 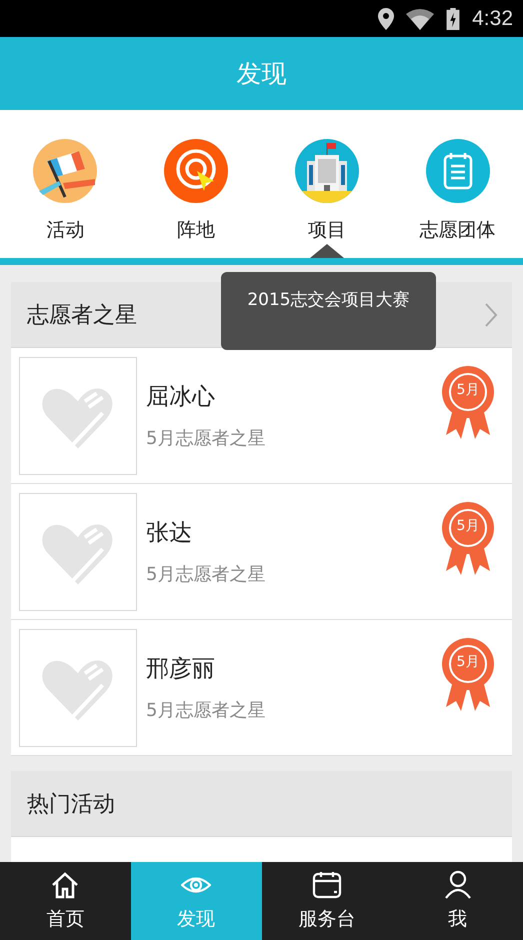 I want to click on status-time: 4:32, so click(x=492, y=18).